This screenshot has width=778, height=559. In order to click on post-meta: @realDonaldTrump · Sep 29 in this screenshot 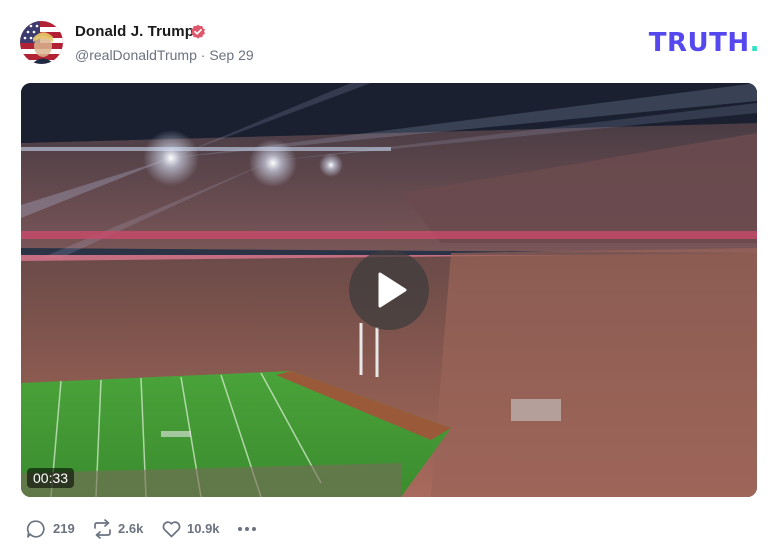, I will do `click(164, 55)`.